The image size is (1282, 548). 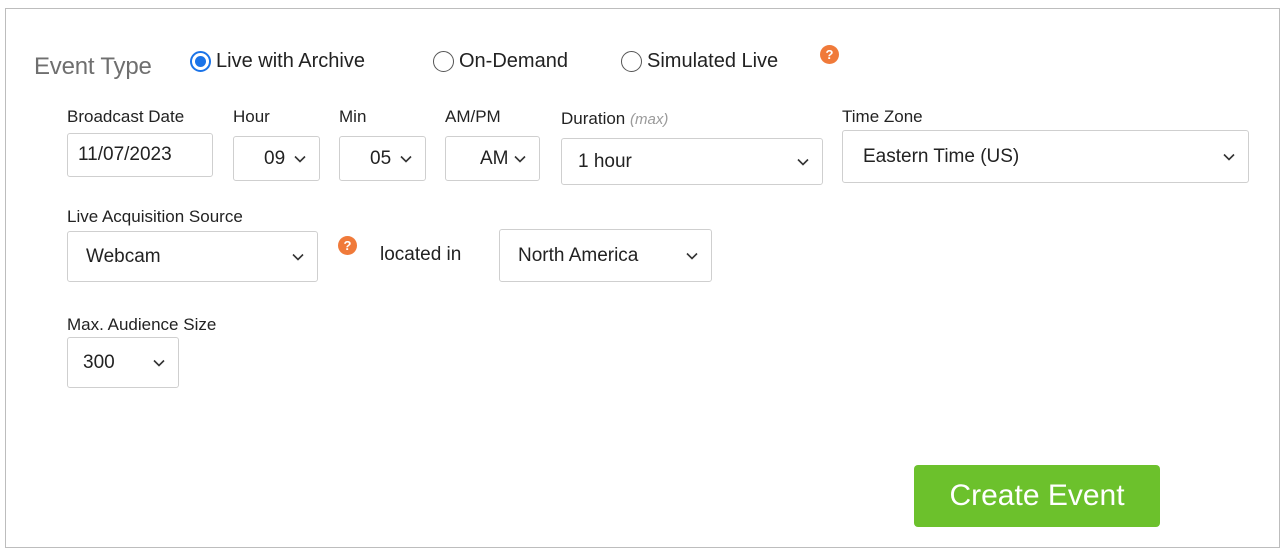 What do you see at coordinates (882, 116) in the screenshot?
I see `time-zone-label: Time Zone` at bounding box center [882, 116].